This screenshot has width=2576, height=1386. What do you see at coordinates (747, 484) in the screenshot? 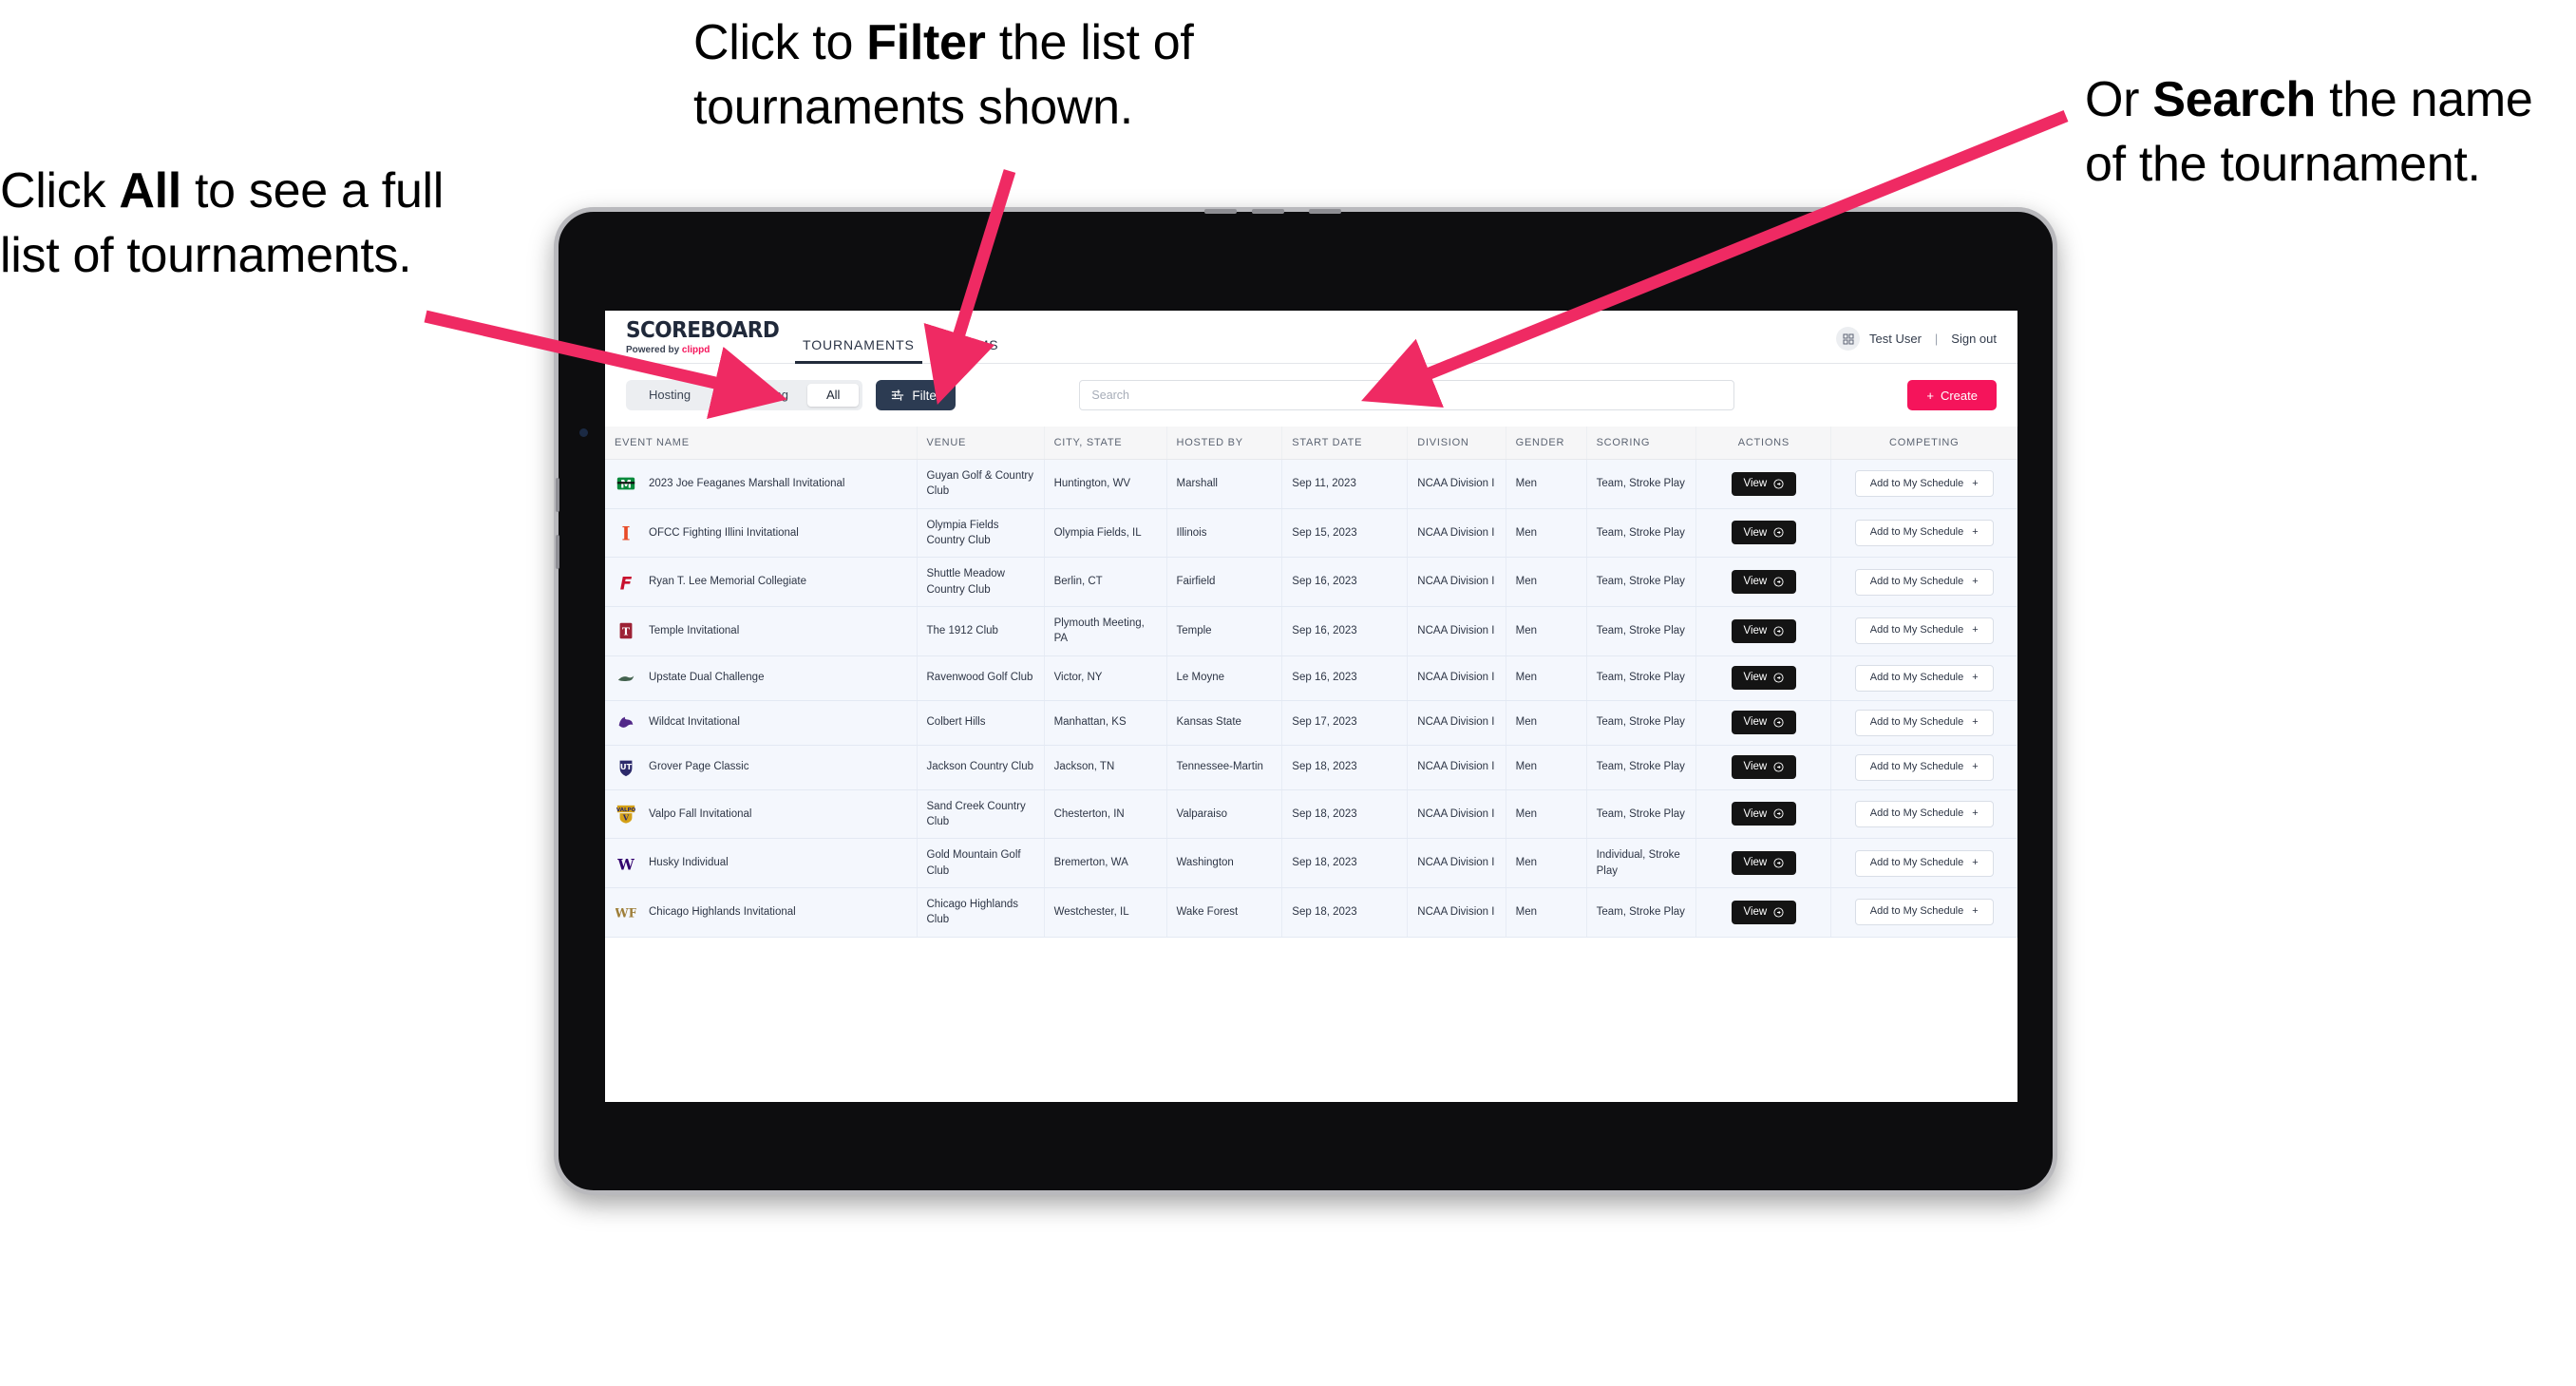
I see `event-name-text: 2023 Joe Feaganes Marshall Invitational` at bounding box center [747, 484].